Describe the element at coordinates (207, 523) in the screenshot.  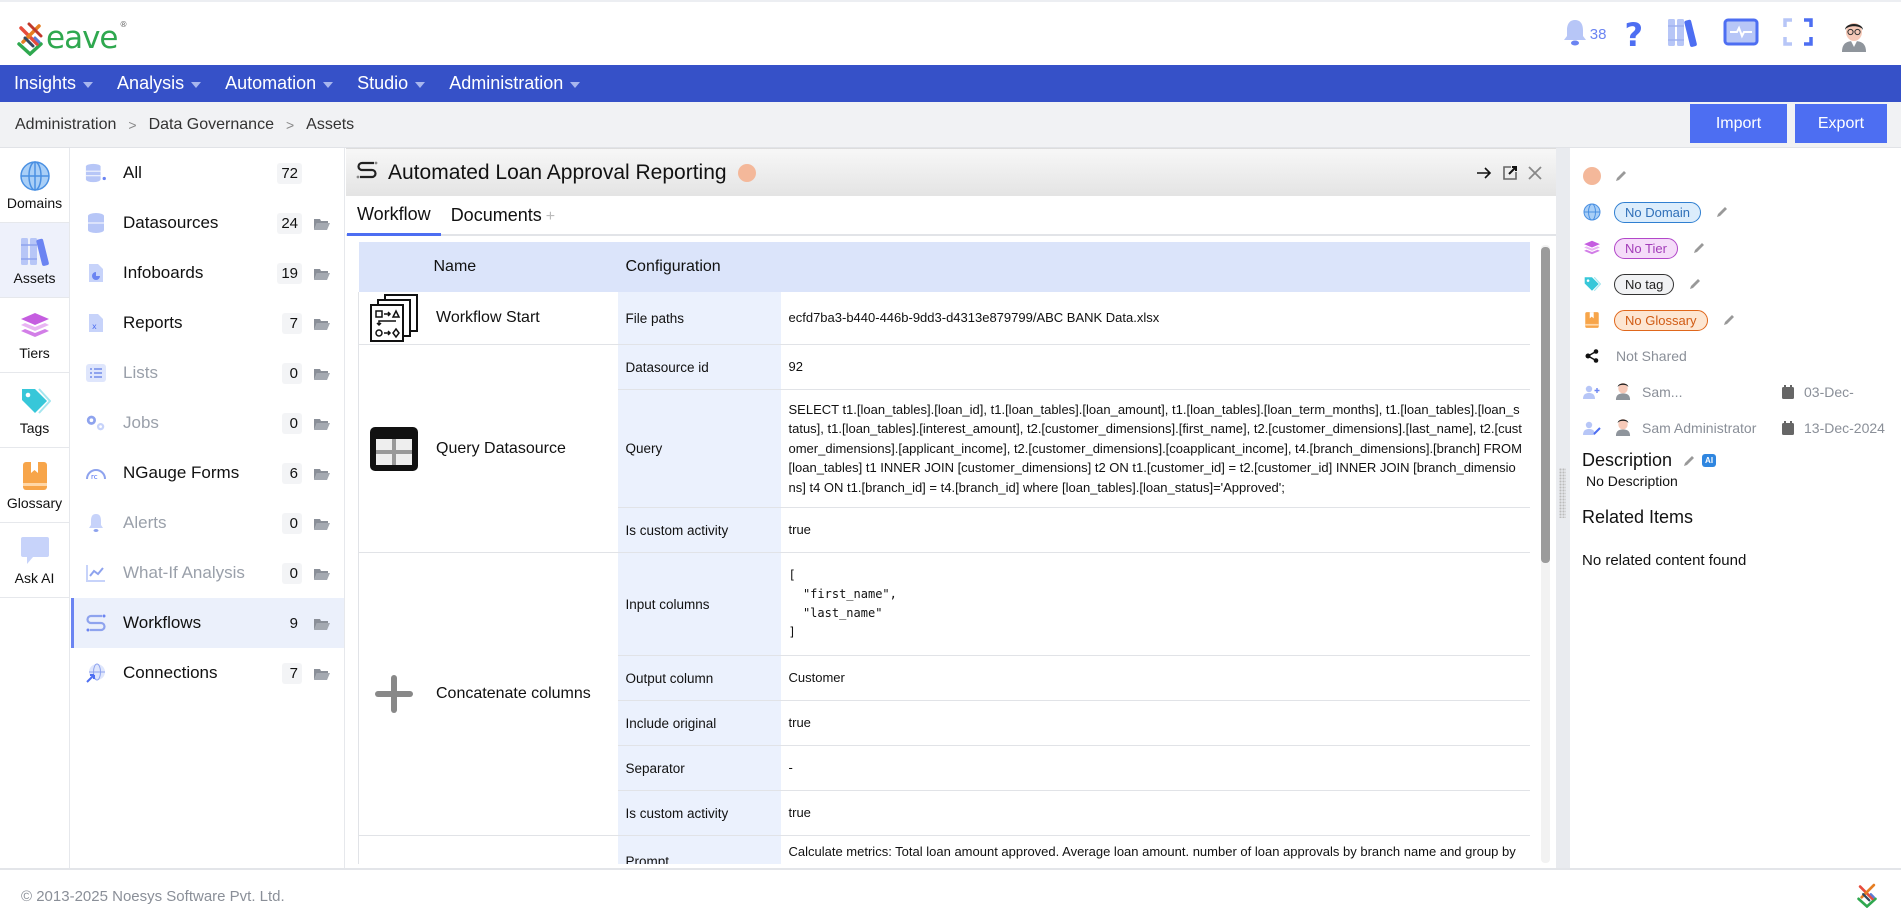
I see `category-alerts: Alerts 0` at that location.